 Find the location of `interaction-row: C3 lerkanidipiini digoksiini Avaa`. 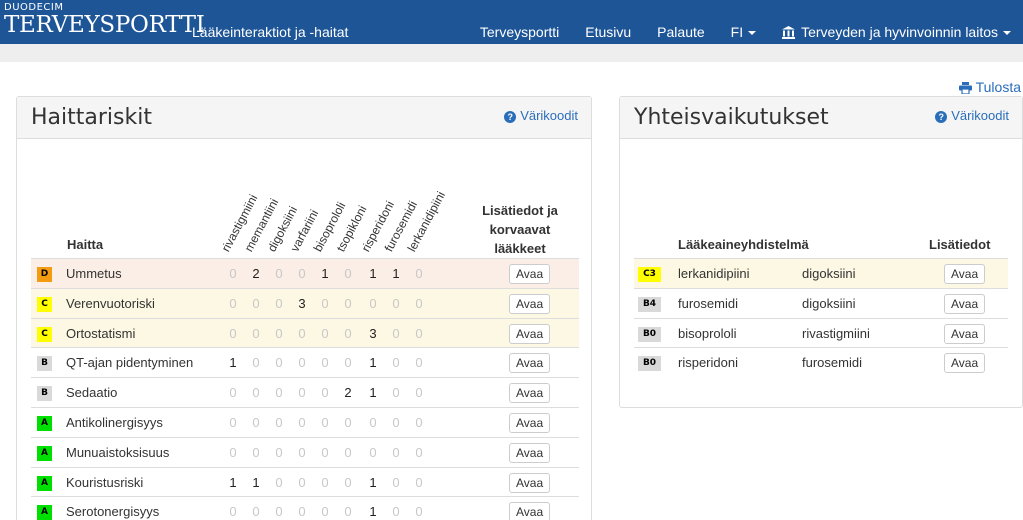

interaction-row: C3 lerkanidipiini digoksiini Avaa is located at coordinates (821, 273).